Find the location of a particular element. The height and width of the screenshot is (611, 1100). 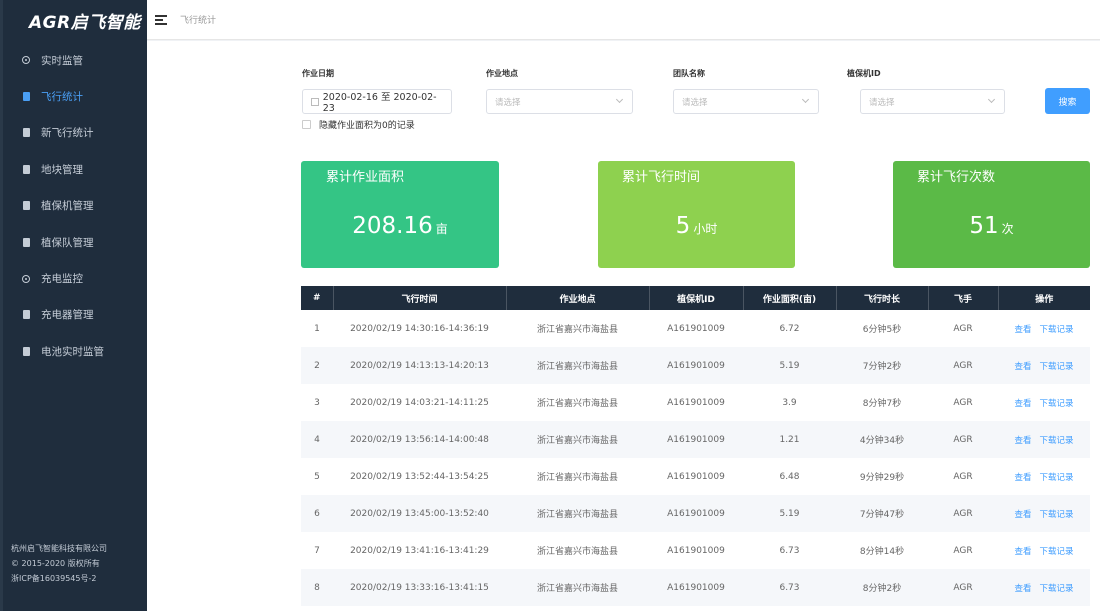

total-area-card: 累计作业面积 208.16 亩 is located at coordinates (400, 214).